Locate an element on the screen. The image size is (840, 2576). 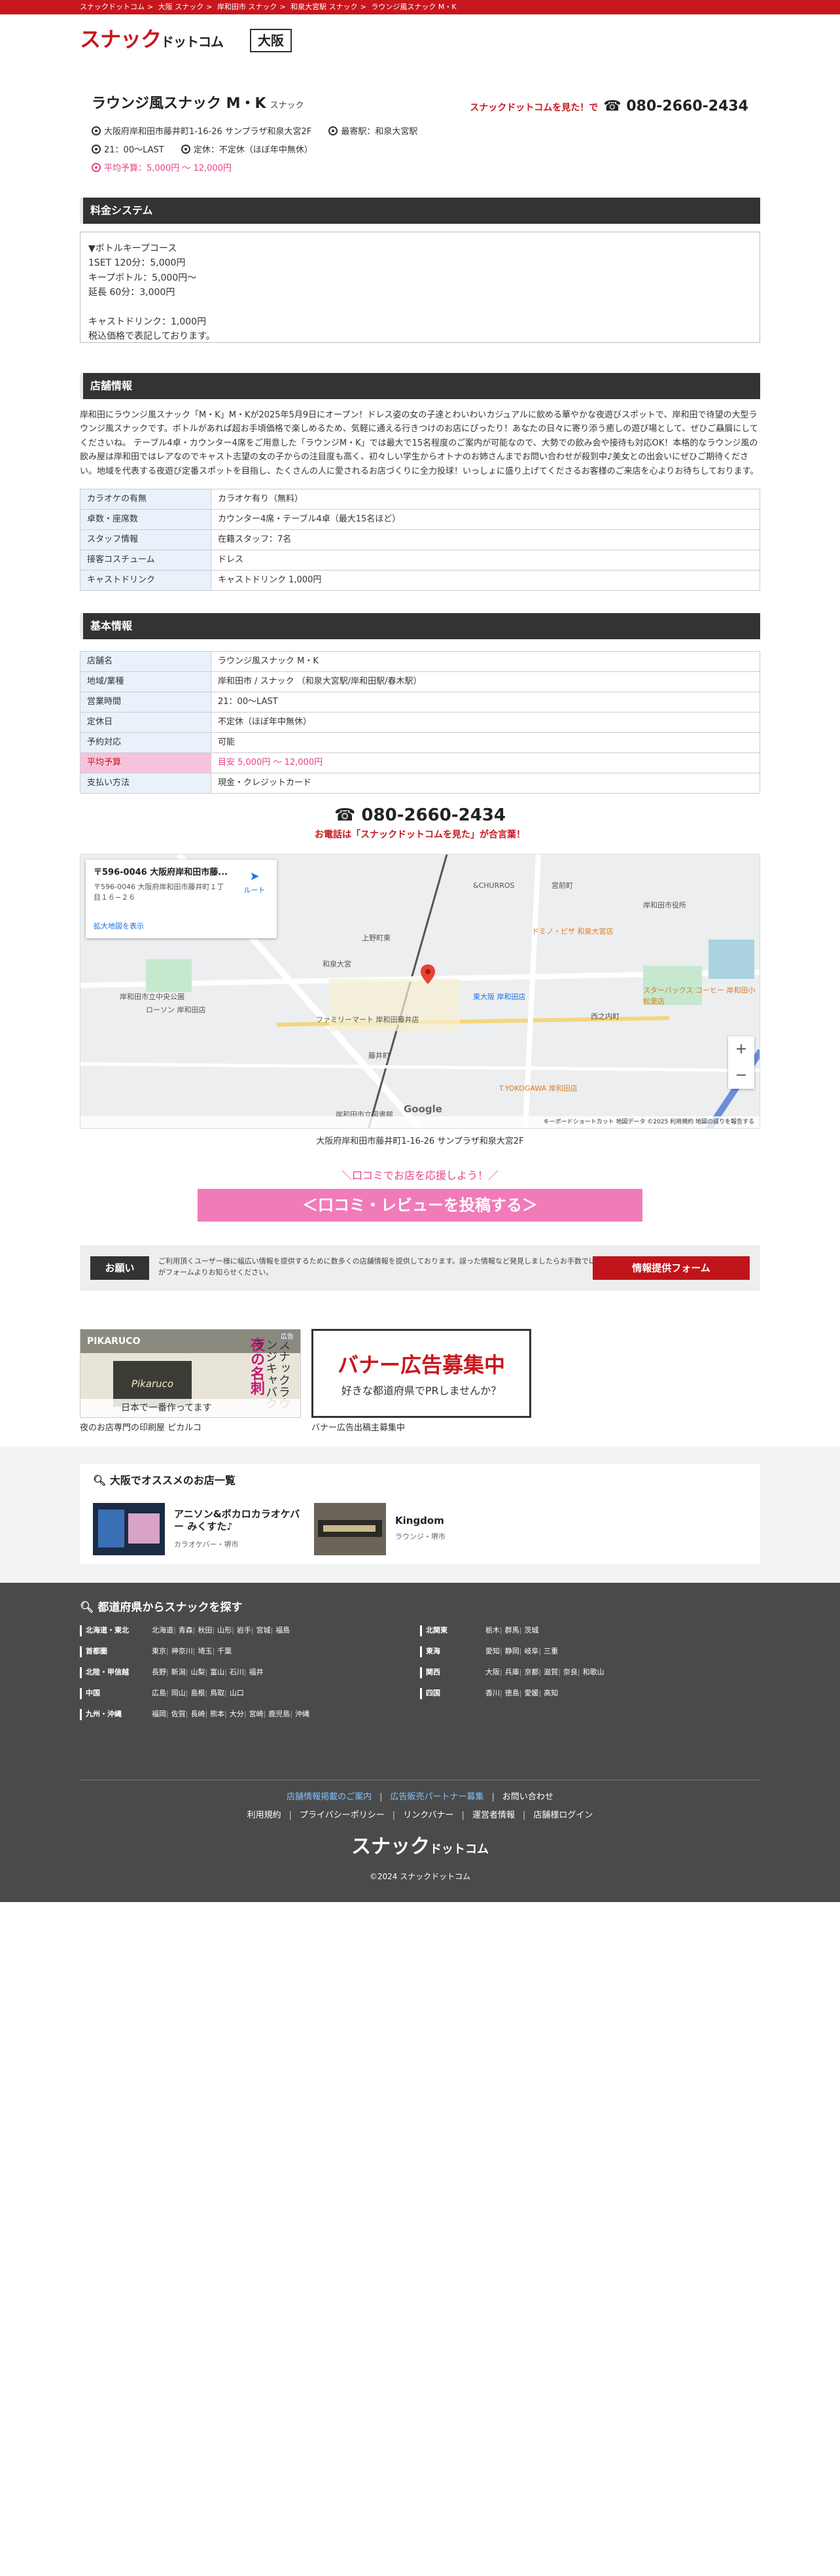
pref-link: 和歌山 is located at coordinates (593, 1672).